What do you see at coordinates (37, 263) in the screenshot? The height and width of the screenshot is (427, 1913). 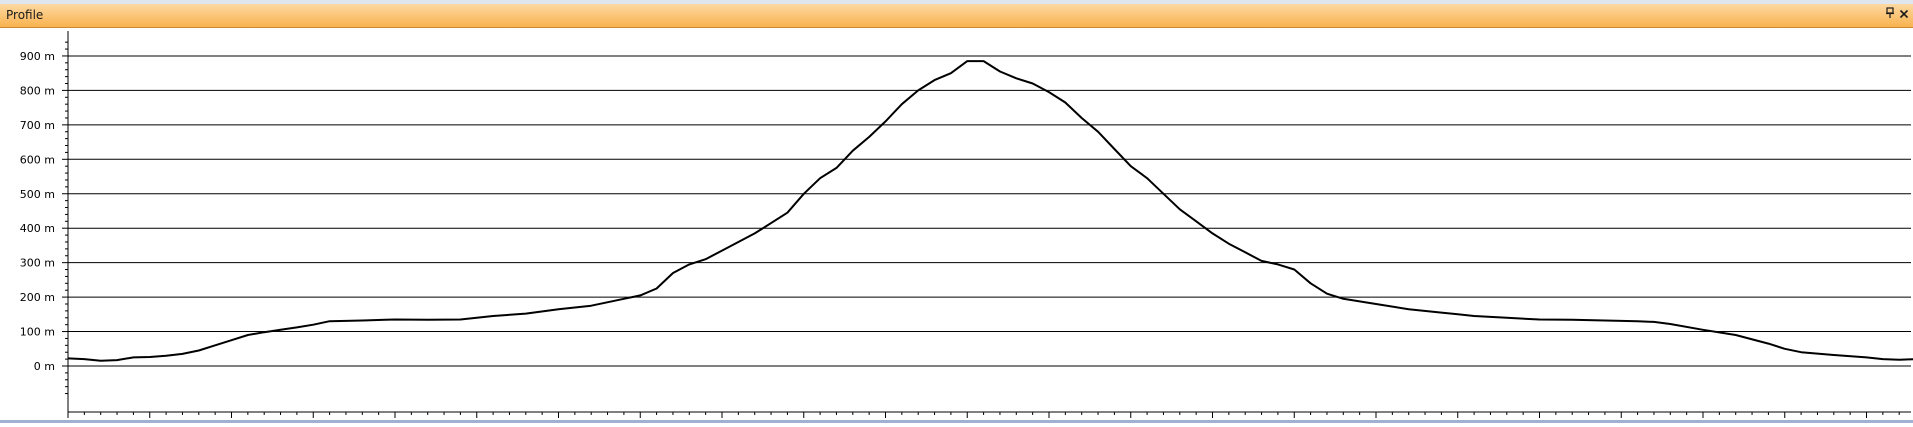 I see `y-tick-label-300: 300 m` at bounding box center [37, 263].